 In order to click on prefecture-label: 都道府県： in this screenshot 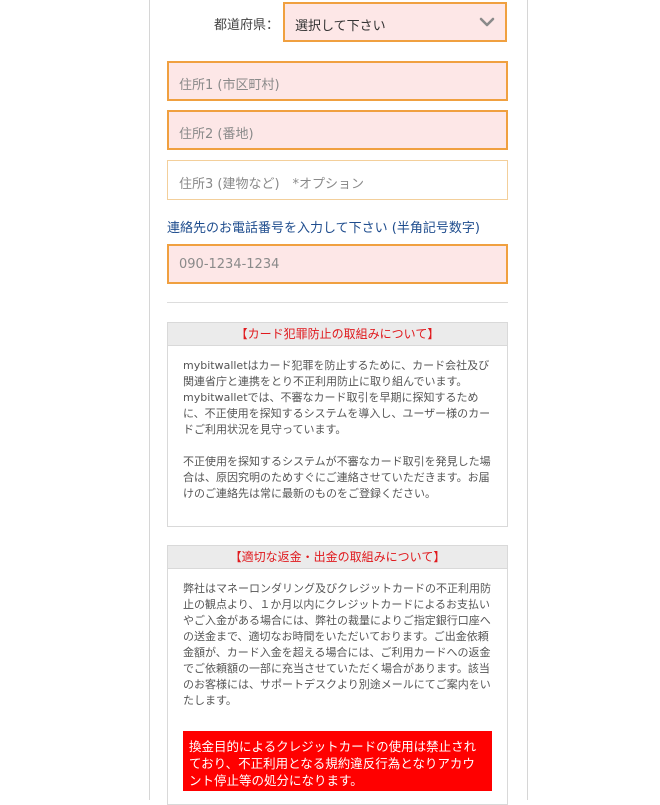, I will do `click(247, 25)`.